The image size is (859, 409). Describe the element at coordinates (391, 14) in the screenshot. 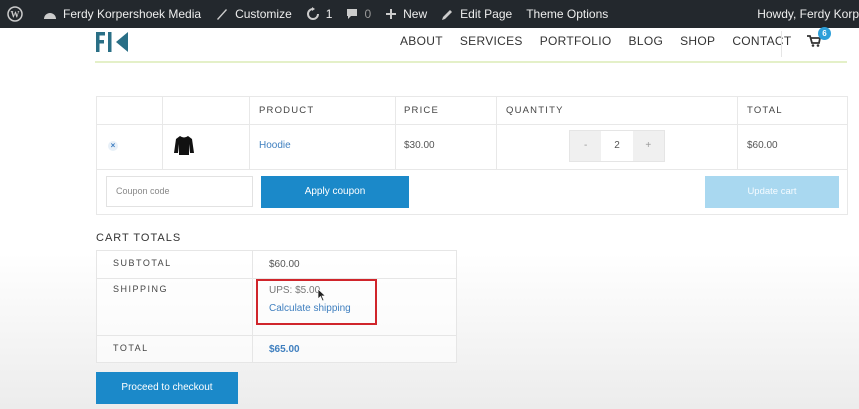

I see `plus-icon` at that location.